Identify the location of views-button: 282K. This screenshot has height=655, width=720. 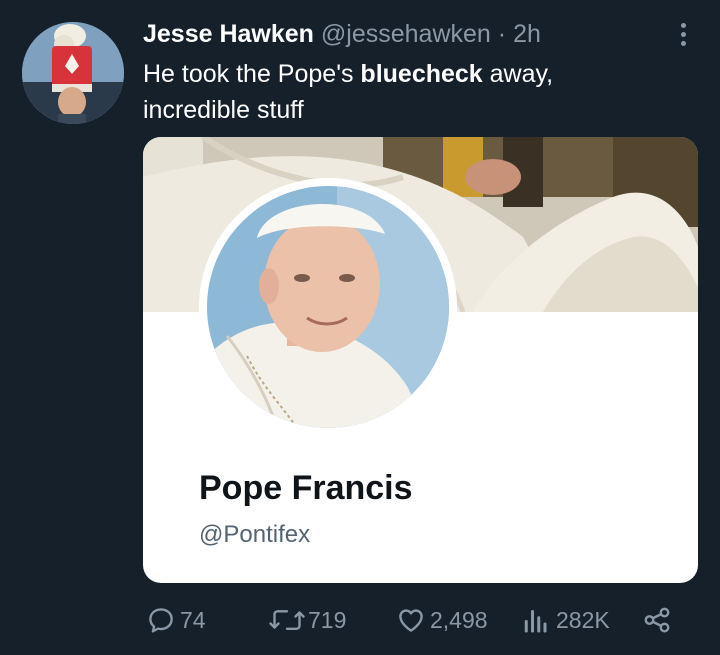
(566, 620).